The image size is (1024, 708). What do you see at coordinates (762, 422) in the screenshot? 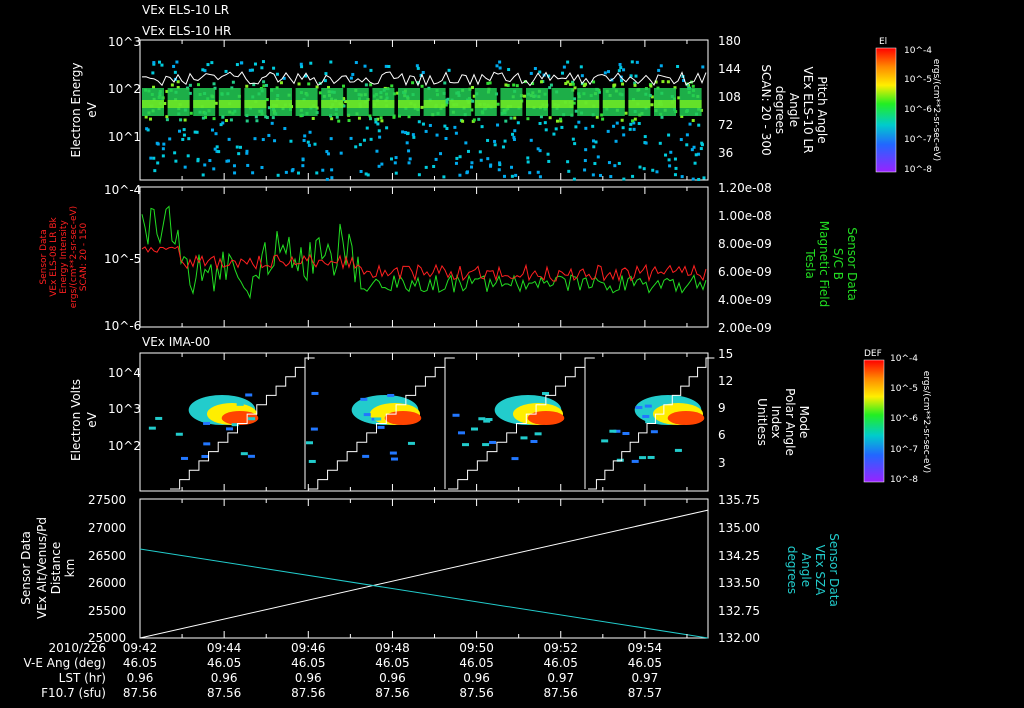
I see `p3-rlabel-3: Unitless` at bounding box center [762, 422].